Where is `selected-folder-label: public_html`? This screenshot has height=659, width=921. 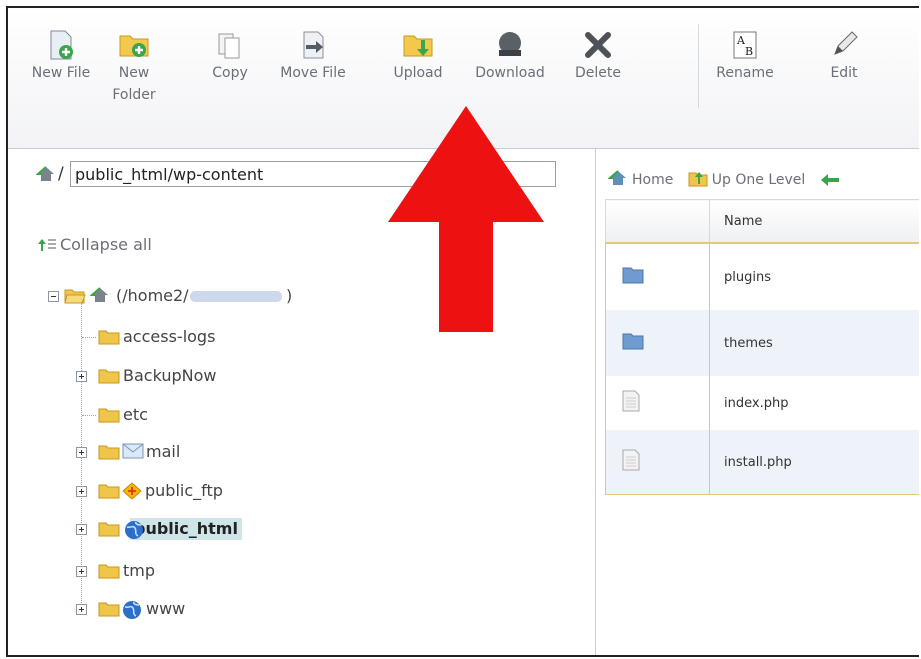
selected-folder-label: public_html is located at coordinates (186, 529).